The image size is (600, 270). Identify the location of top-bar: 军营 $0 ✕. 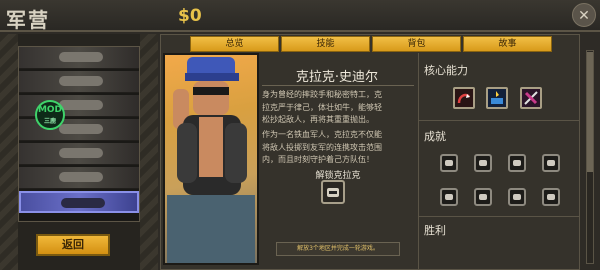
(300, 16).